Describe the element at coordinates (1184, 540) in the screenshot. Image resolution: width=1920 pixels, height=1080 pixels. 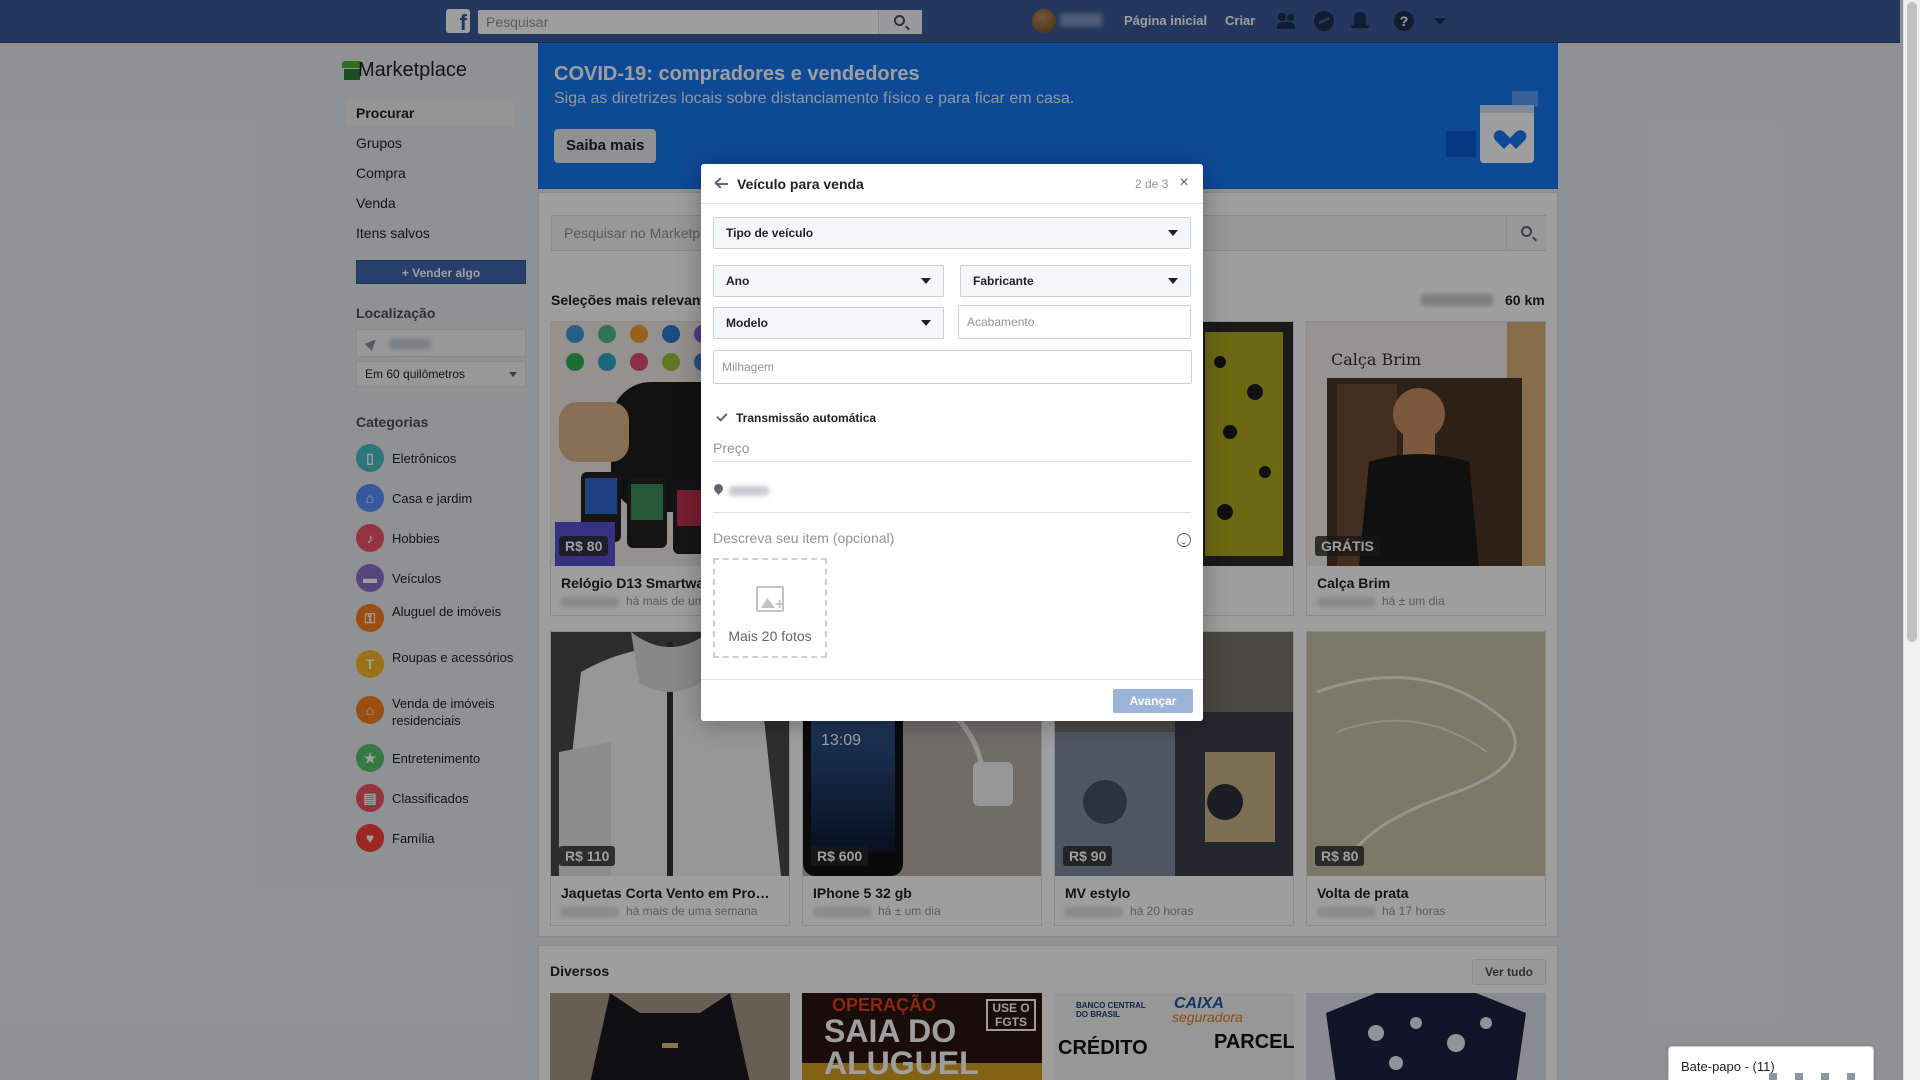
I see `emoji-smile-icon` at that location.